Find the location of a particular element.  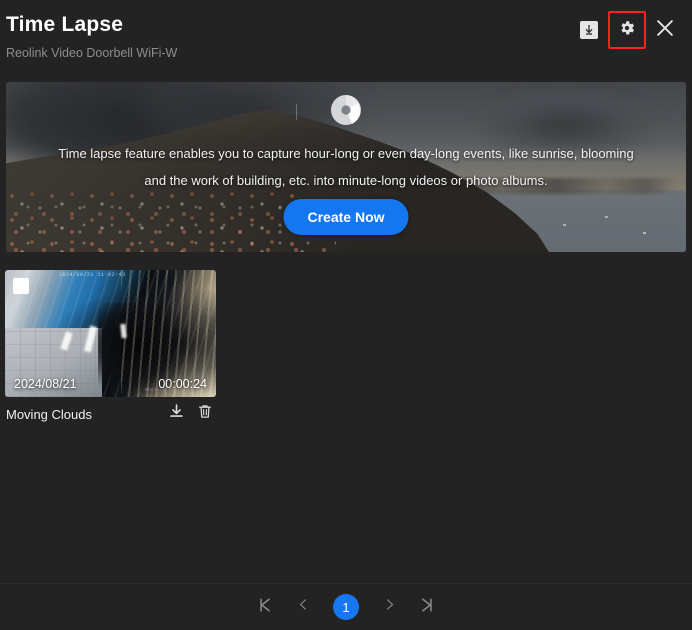

dialog-header: Time Lapse Reolink Video Doorbell WiFi-W is located at coordinates (346, 35).